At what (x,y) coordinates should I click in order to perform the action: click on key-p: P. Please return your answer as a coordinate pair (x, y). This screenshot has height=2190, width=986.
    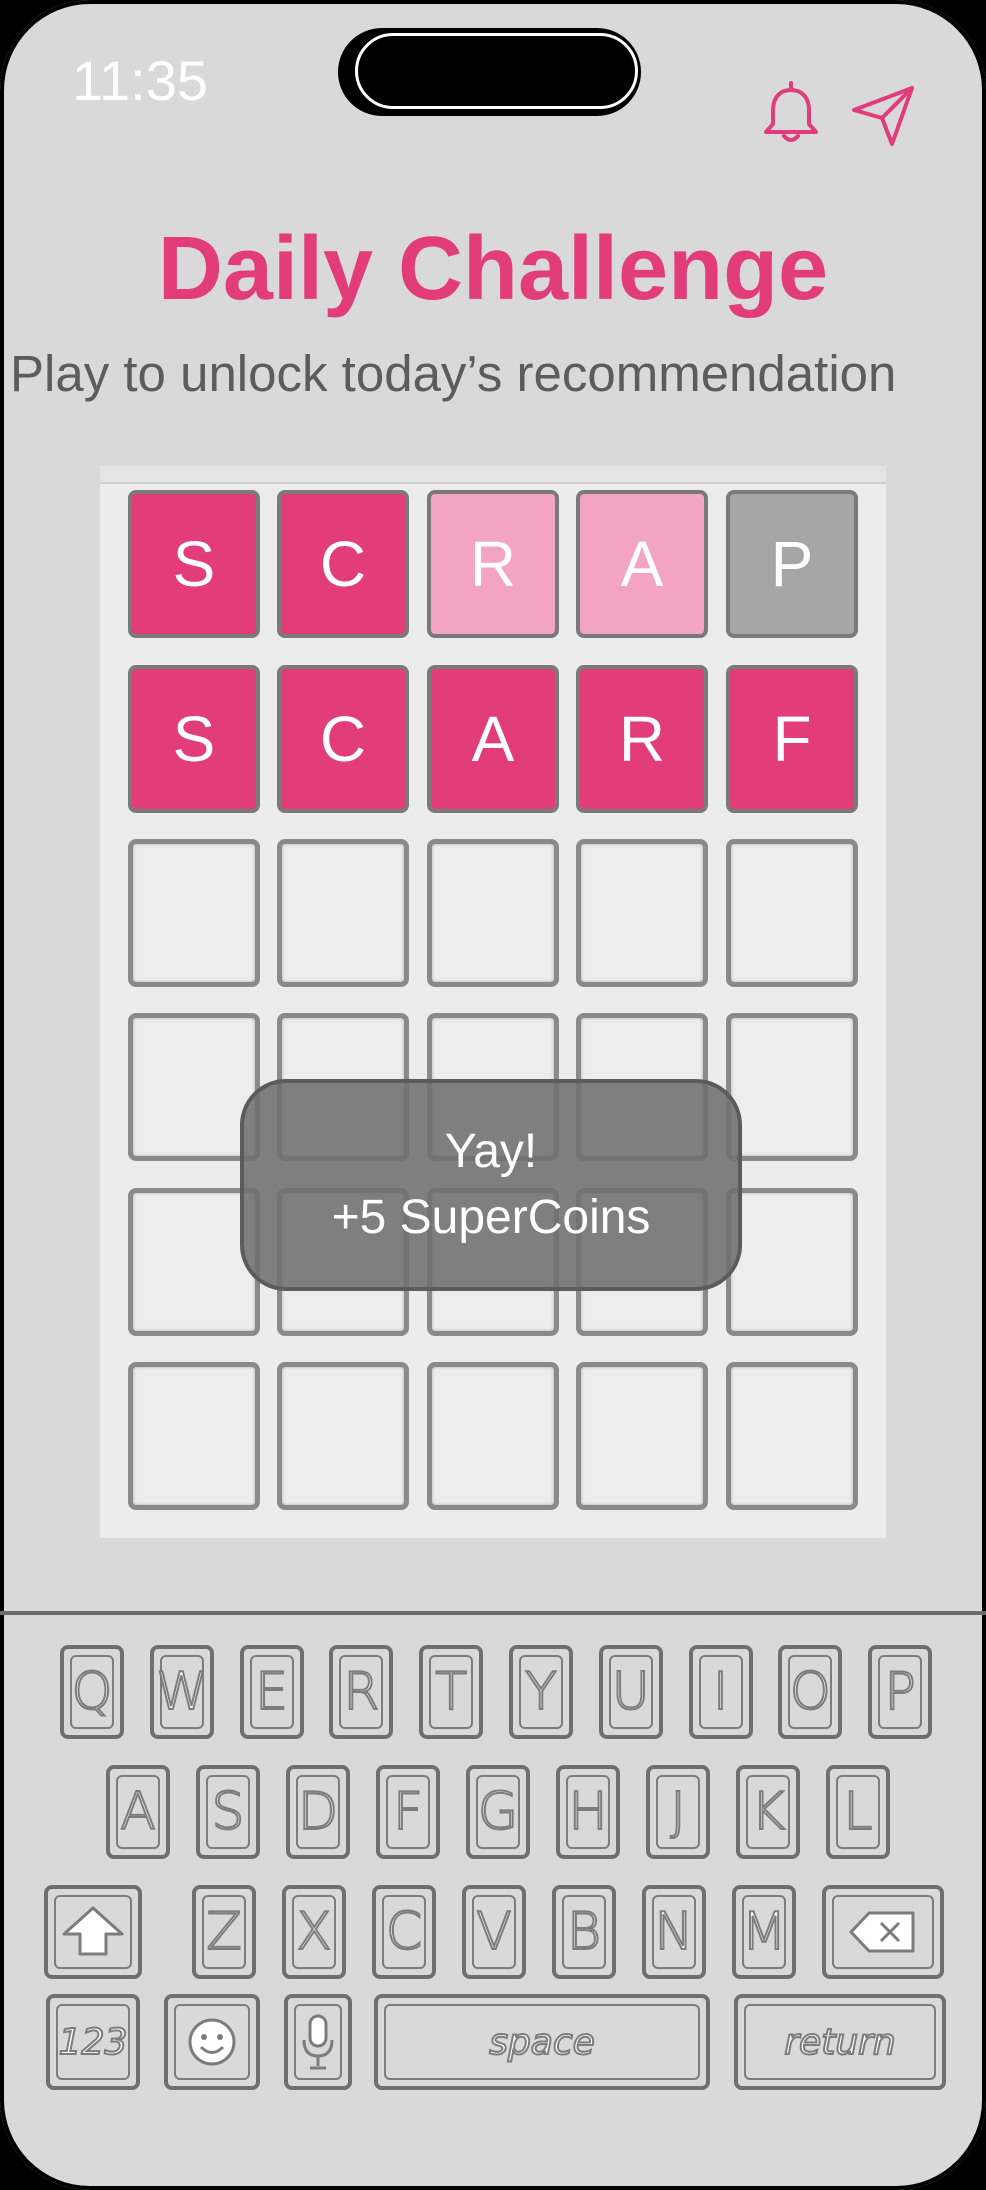
    Looking at the image, I should click on (900, 1692).